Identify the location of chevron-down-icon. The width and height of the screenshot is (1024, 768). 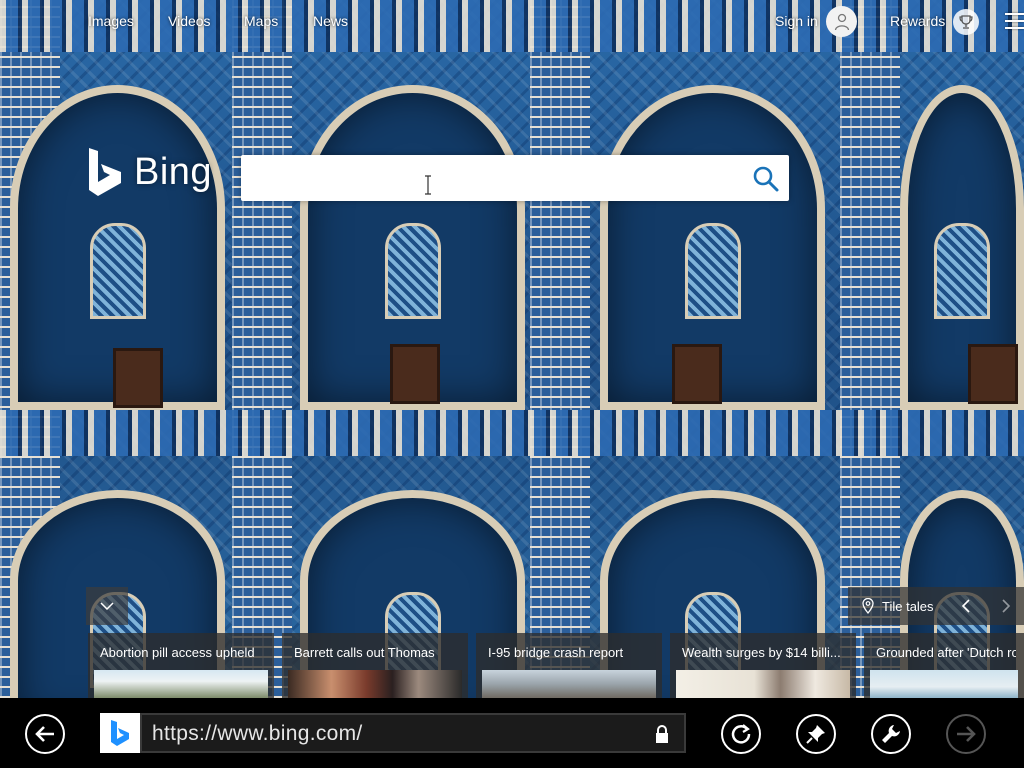
(107, 606).